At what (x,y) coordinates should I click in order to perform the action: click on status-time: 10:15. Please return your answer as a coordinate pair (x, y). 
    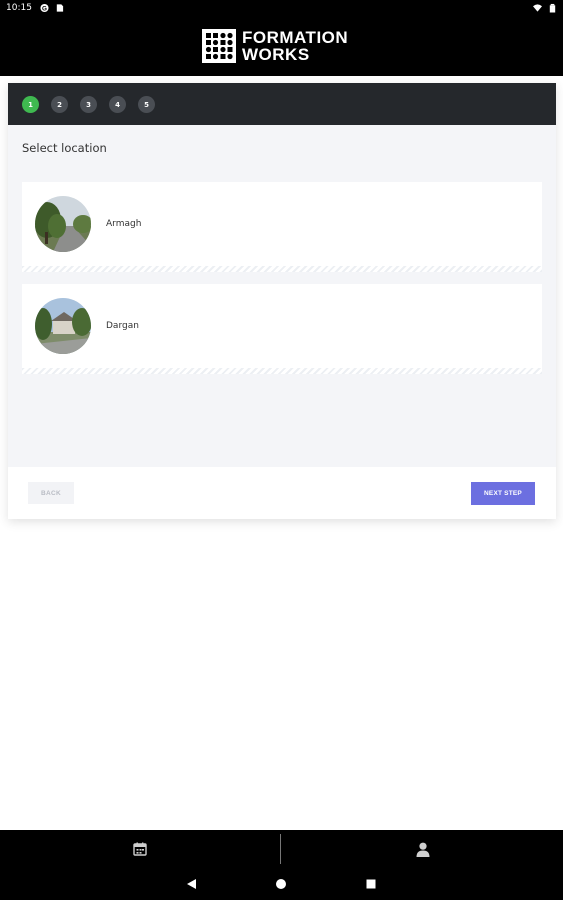
    Looking at the image, I should click on (19, 8).